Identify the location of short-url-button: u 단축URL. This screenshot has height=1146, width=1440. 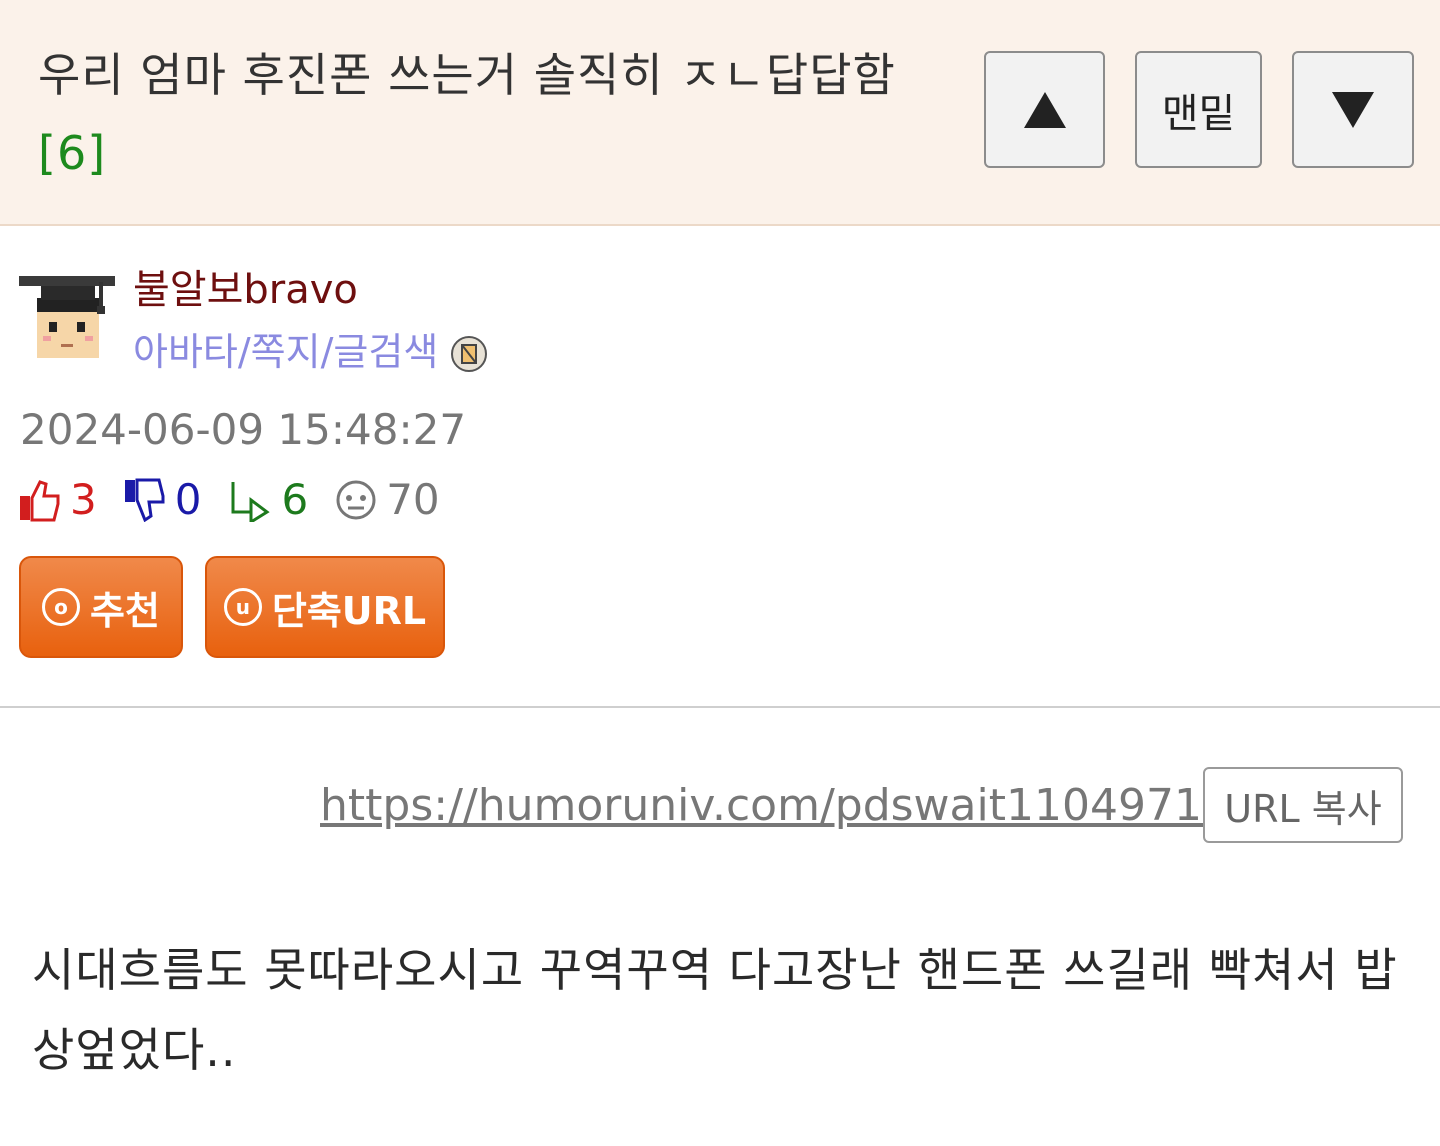
(325, 607).